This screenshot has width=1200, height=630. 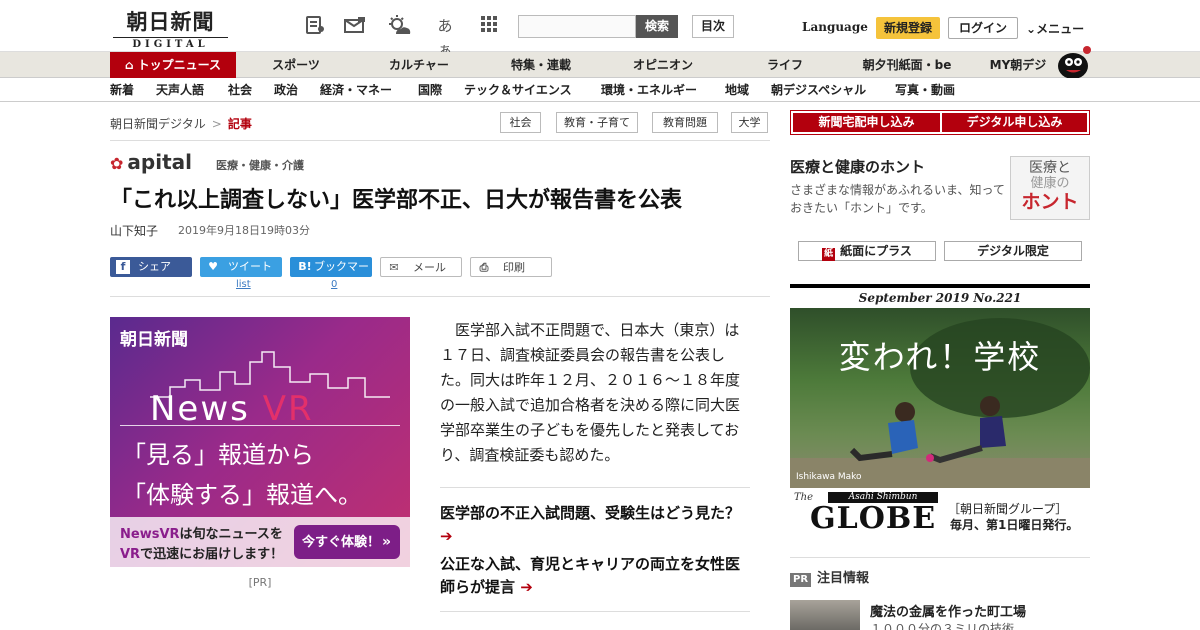 I want to click on related-link-1: 医学部の不正入試問題、受験生はどう見た？ ➔, so click(x=595, y=525).